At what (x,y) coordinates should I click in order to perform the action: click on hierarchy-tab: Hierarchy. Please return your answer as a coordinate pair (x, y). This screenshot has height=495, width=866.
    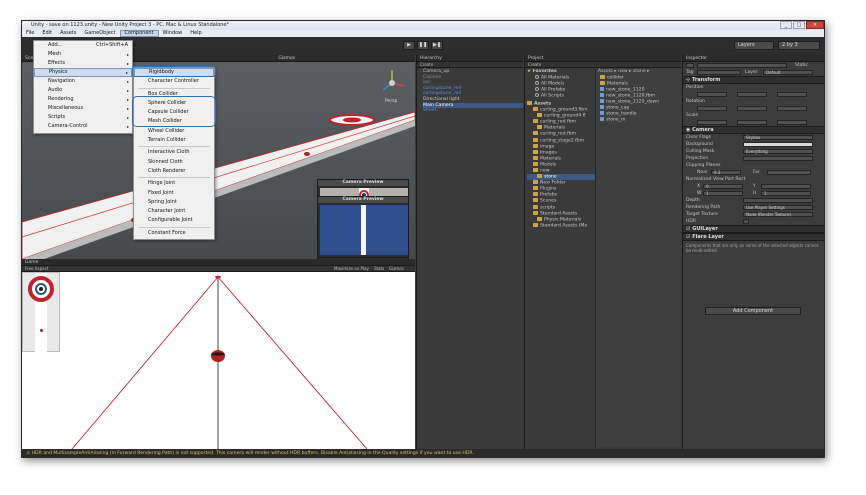
    Looking at the image, I should click on (431, 58).